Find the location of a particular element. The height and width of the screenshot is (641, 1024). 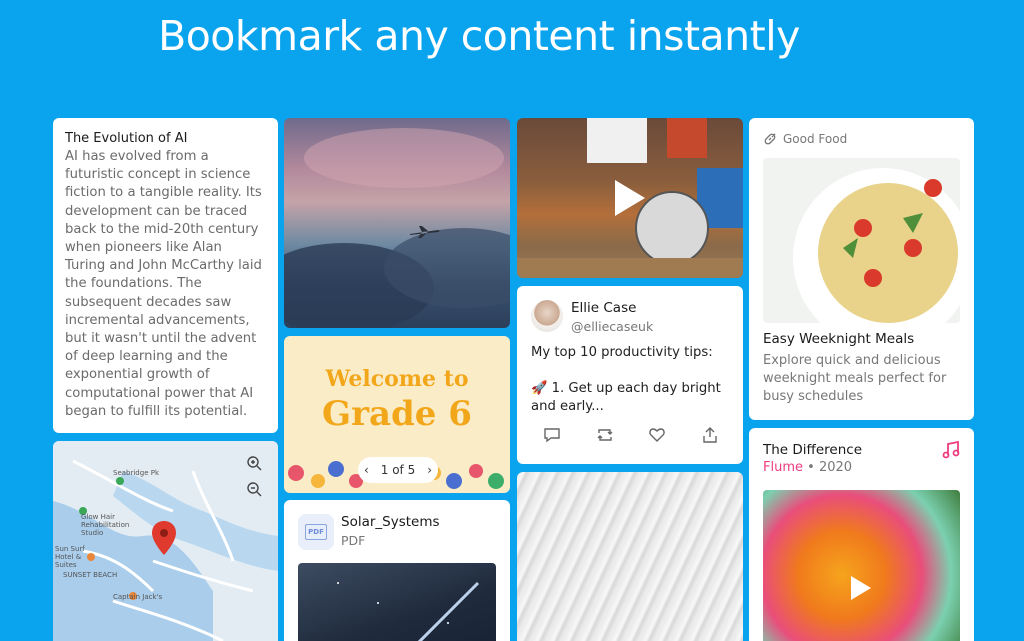

song-meta: Flume • 2020 is located at coordinates (807, 467).